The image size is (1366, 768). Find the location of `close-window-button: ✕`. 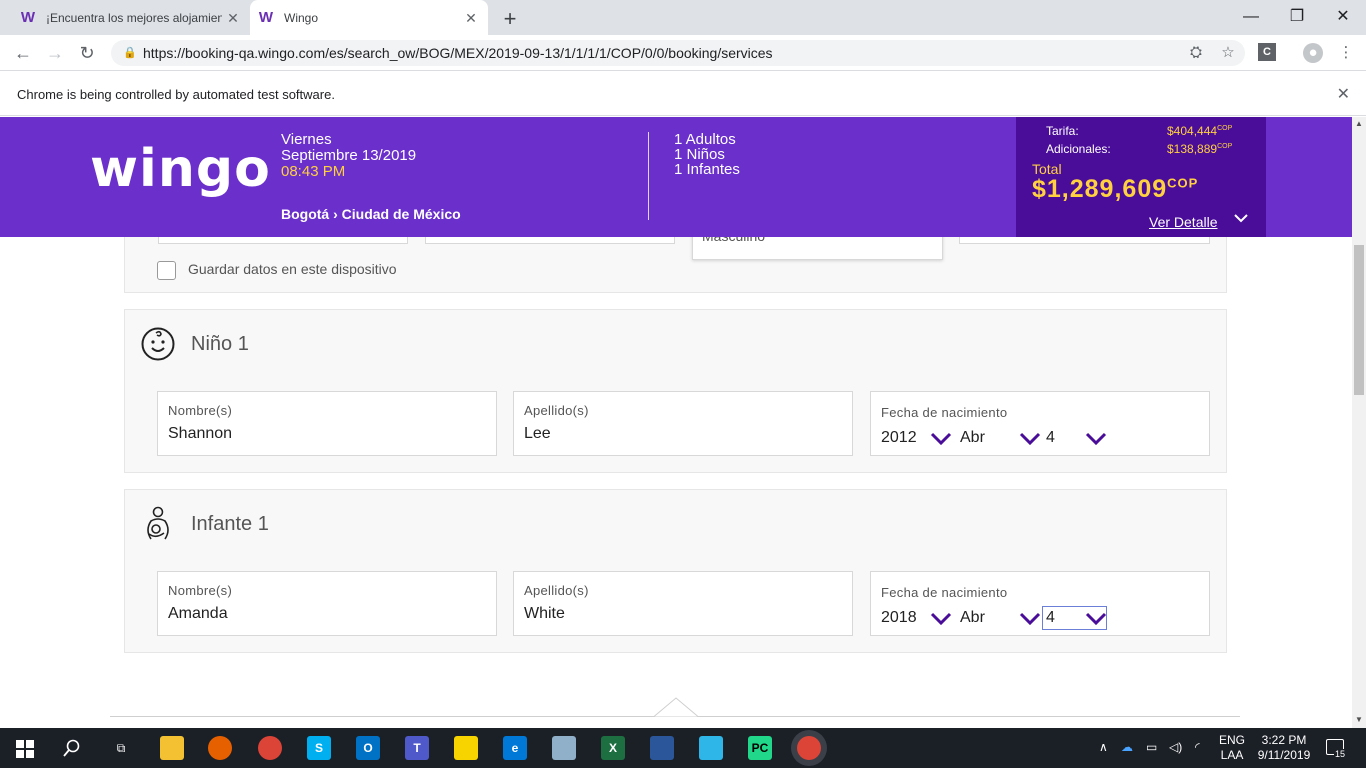

close-window-button: ✕ is located at coordinates (1343, 17).